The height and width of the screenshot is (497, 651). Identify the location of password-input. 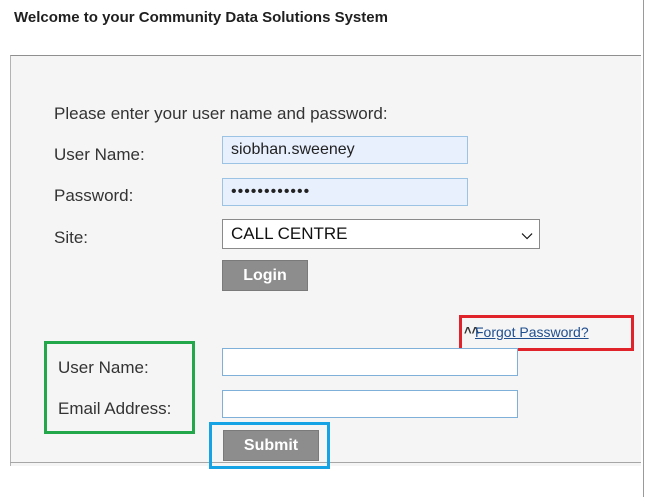
(345, 192).